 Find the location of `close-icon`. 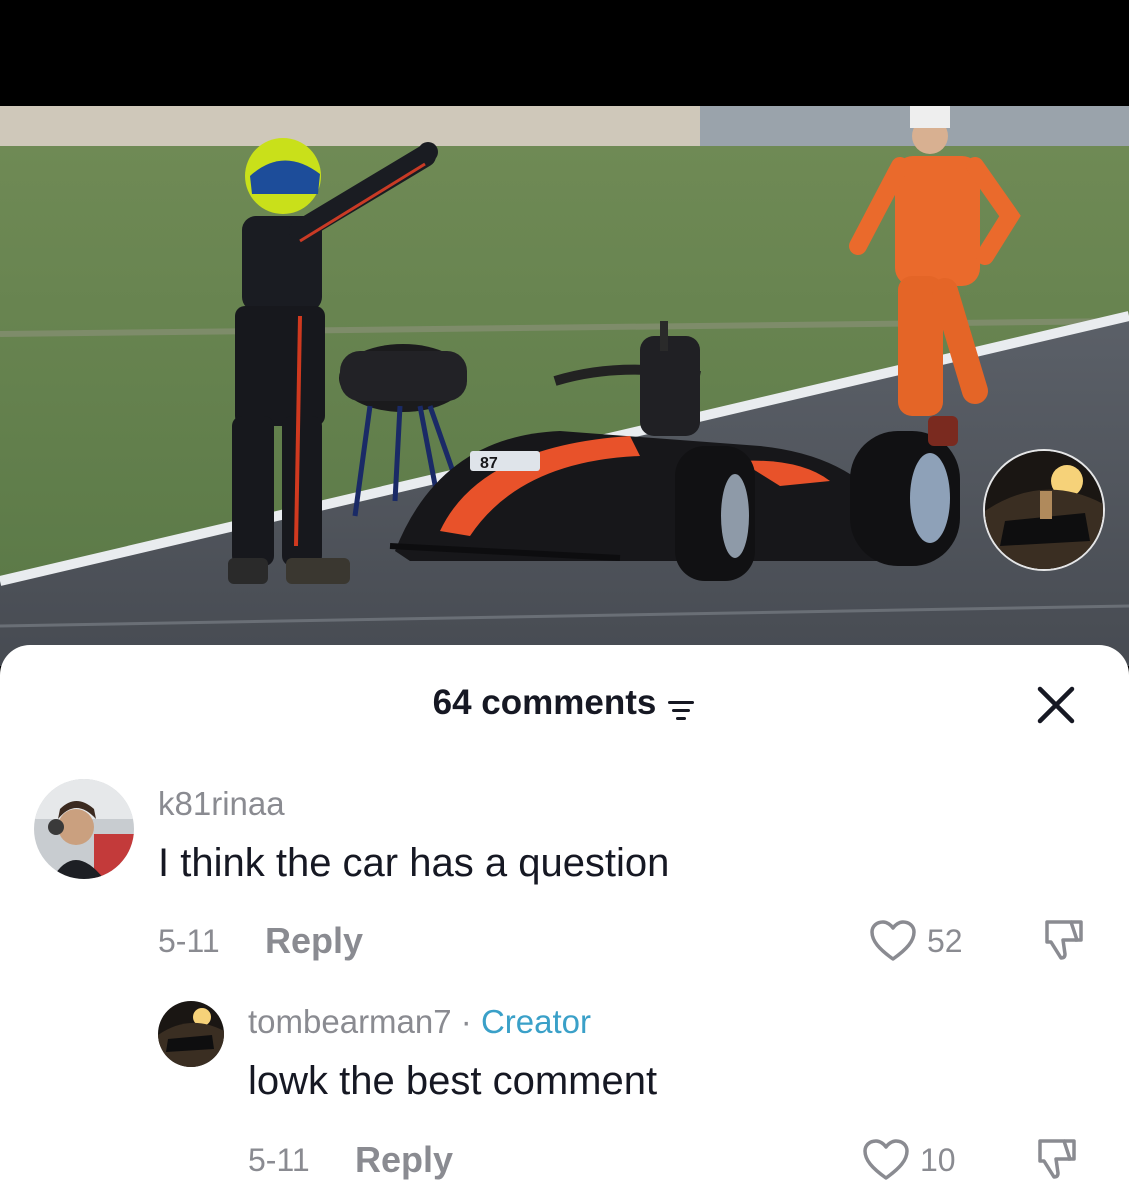

close-icon is located at coordinates (1056, 705).